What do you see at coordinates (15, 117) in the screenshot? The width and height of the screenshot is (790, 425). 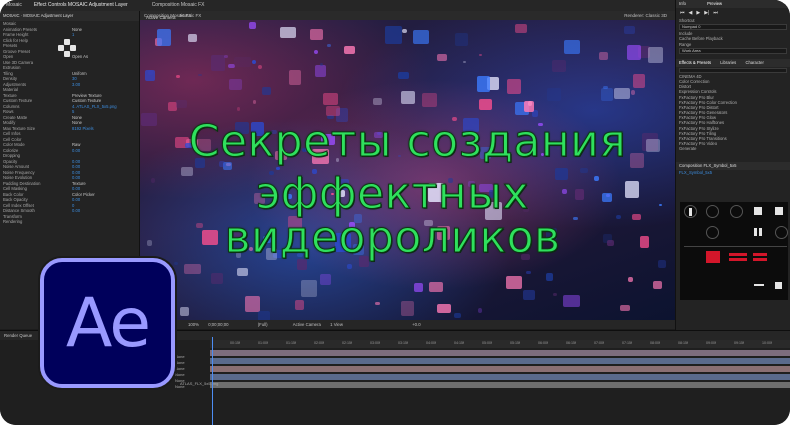 I see `effect-property-label: Create Matte` at bounding box center [15, 117].